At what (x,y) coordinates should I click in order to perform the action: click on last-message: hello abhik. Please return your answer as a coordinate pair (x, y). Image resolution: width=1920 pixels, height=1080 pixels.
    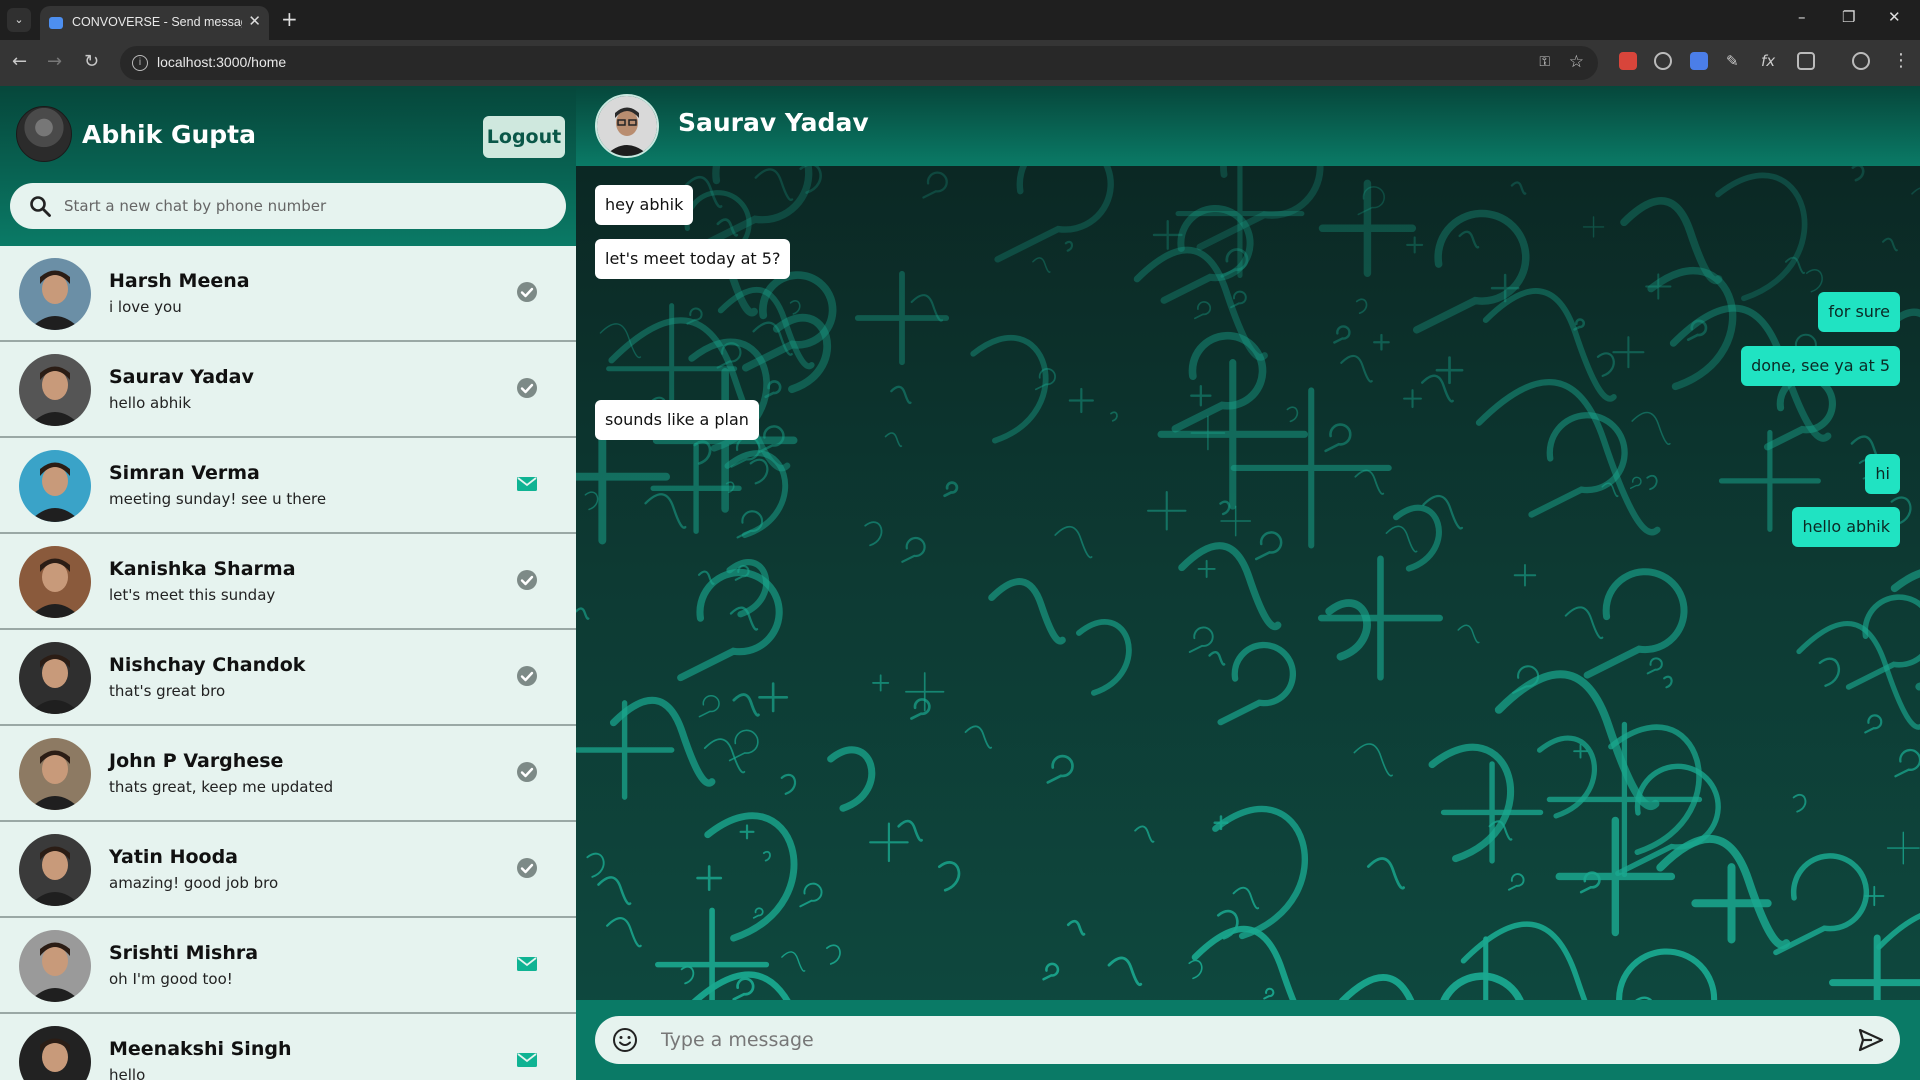
    Looking at the image, I should click on (150, 403).